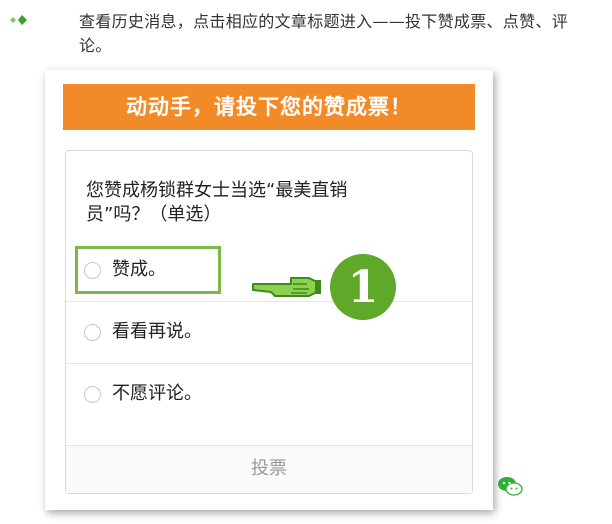 This screenshot has height=524, width=612. Describe the element at coordinates (157, 331) in the screenshot. I see `option-label: 看看再说。` at that location.